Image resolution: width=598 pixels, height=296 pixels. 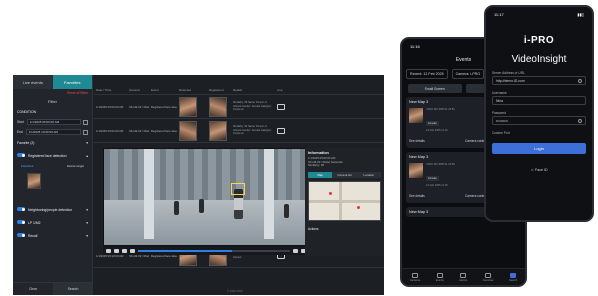 I want to click on password-label: Password, so click(x=499, y=113).